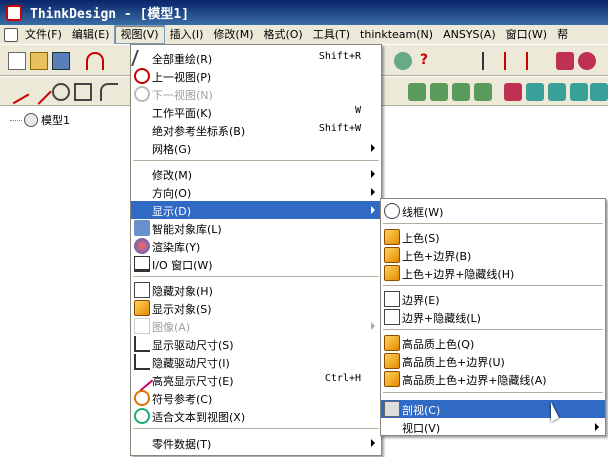  Describe the element at coordinates (304, 12) in the screenshot. I see `title-bar: ThinkDesign - [模型1]` at that location.